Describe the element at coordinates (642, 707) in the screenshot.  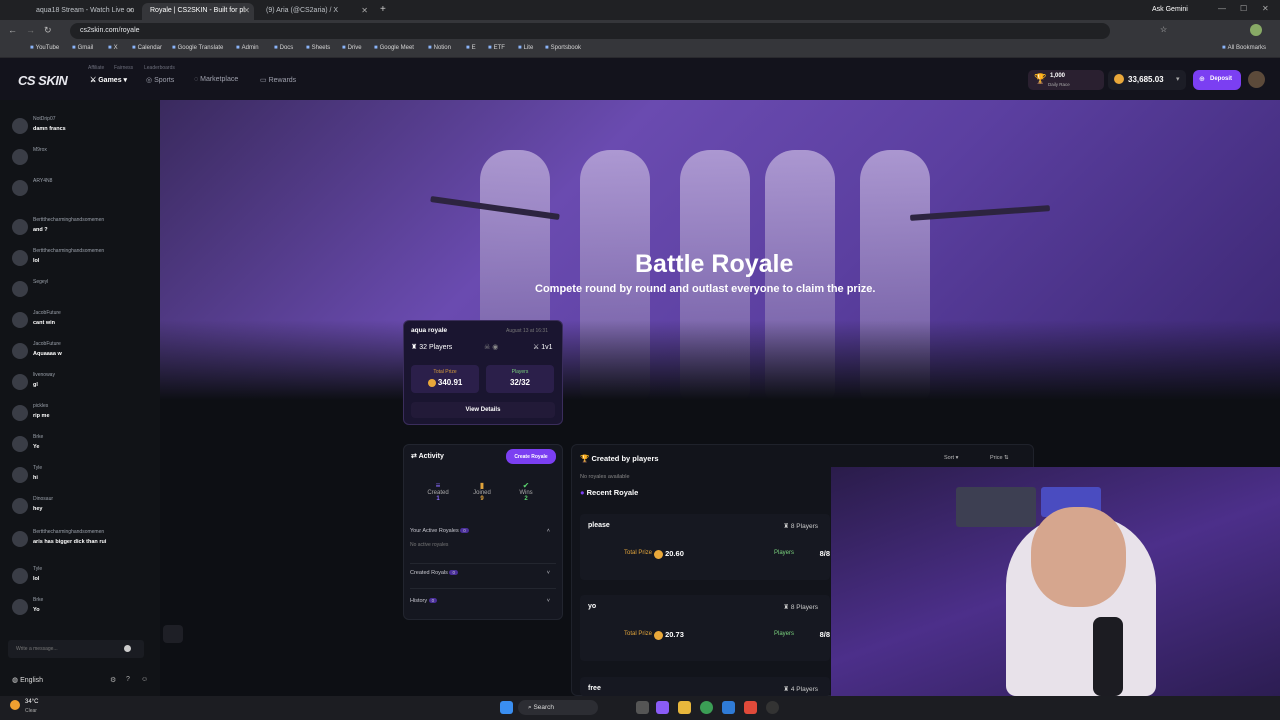
I see `task-view-icon` at that location.